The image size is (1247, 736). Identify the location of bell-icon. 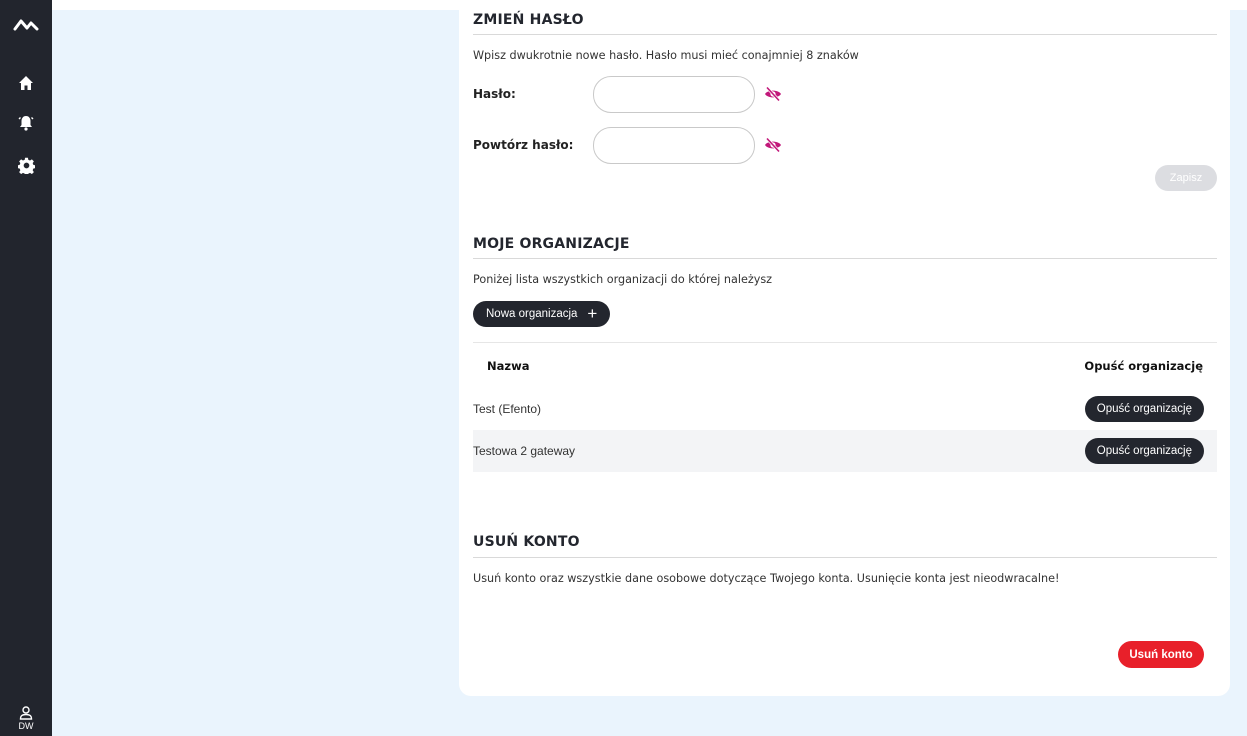
(26, 123).